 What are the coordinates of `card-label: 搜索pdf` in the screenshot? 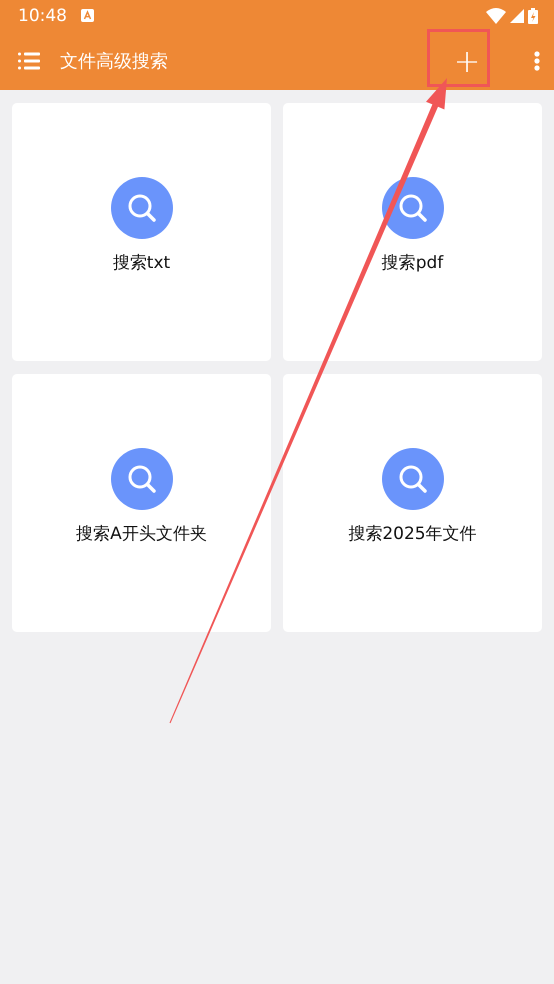 It's located at (413, 263).